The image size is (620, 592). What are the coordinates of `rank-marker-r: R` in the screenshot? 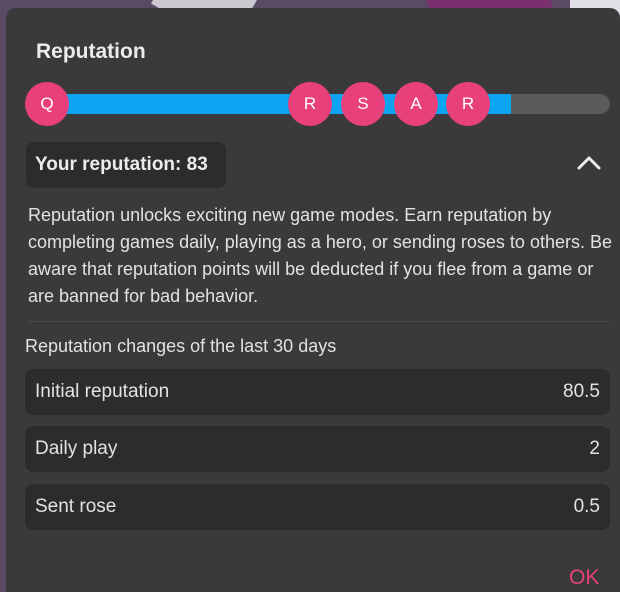 It's located at (310, 104).